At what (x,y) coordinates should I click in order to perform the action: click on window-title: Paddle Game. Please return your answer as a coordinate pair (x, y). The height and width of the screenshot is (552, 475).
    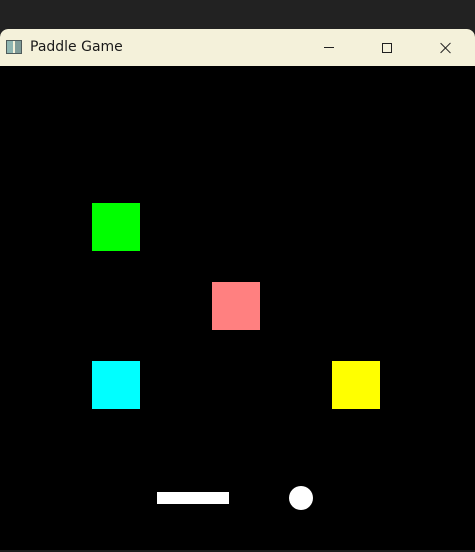
    Looking at the image, I should click on (76, 47).